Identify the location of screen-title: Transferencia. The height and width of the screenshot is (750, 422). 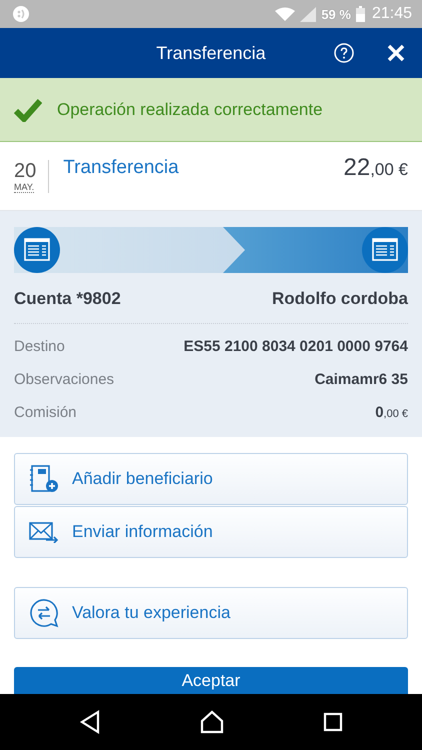
(211, 53).